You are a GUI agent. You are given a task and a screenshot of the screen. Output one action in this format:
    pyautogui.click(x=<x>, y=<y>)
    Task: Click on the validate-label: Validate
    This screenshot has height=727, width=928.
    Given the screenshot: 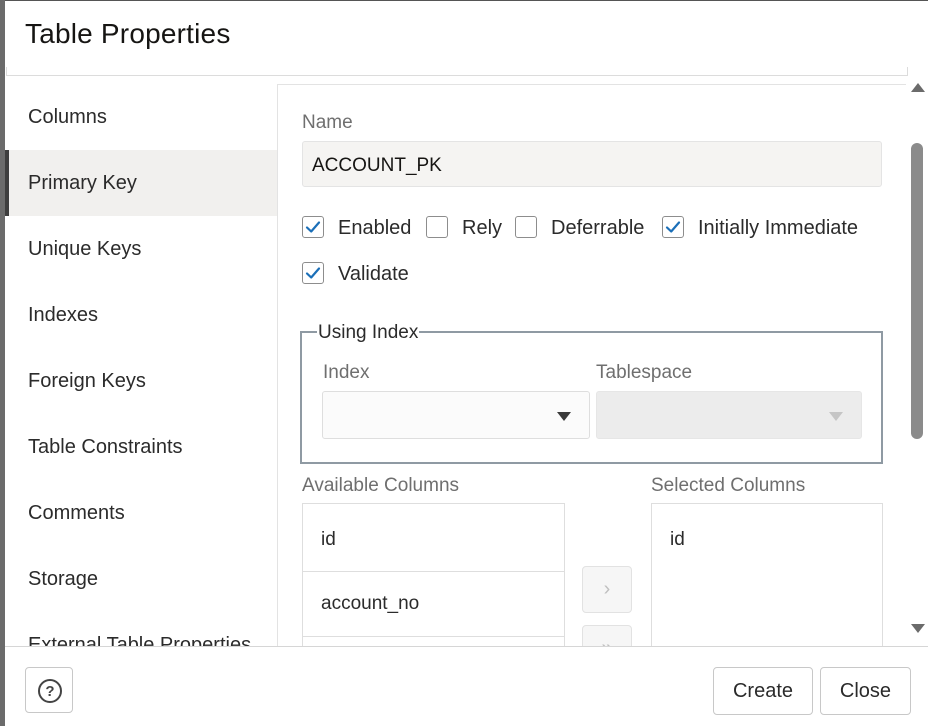 What is the action you would take?
    pyautogui.click(x=373, y=274)
    